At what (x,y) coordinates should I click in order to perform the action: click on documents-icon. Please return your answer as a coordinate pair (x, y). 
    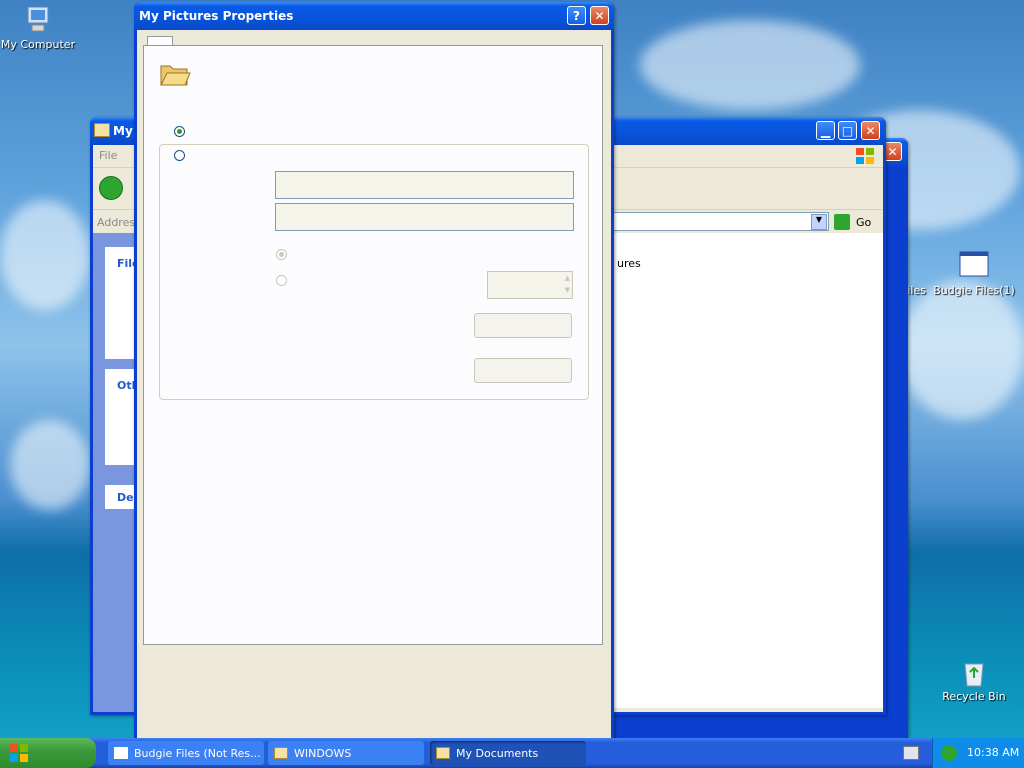
    Looking at the image, I should click on (443, 753).